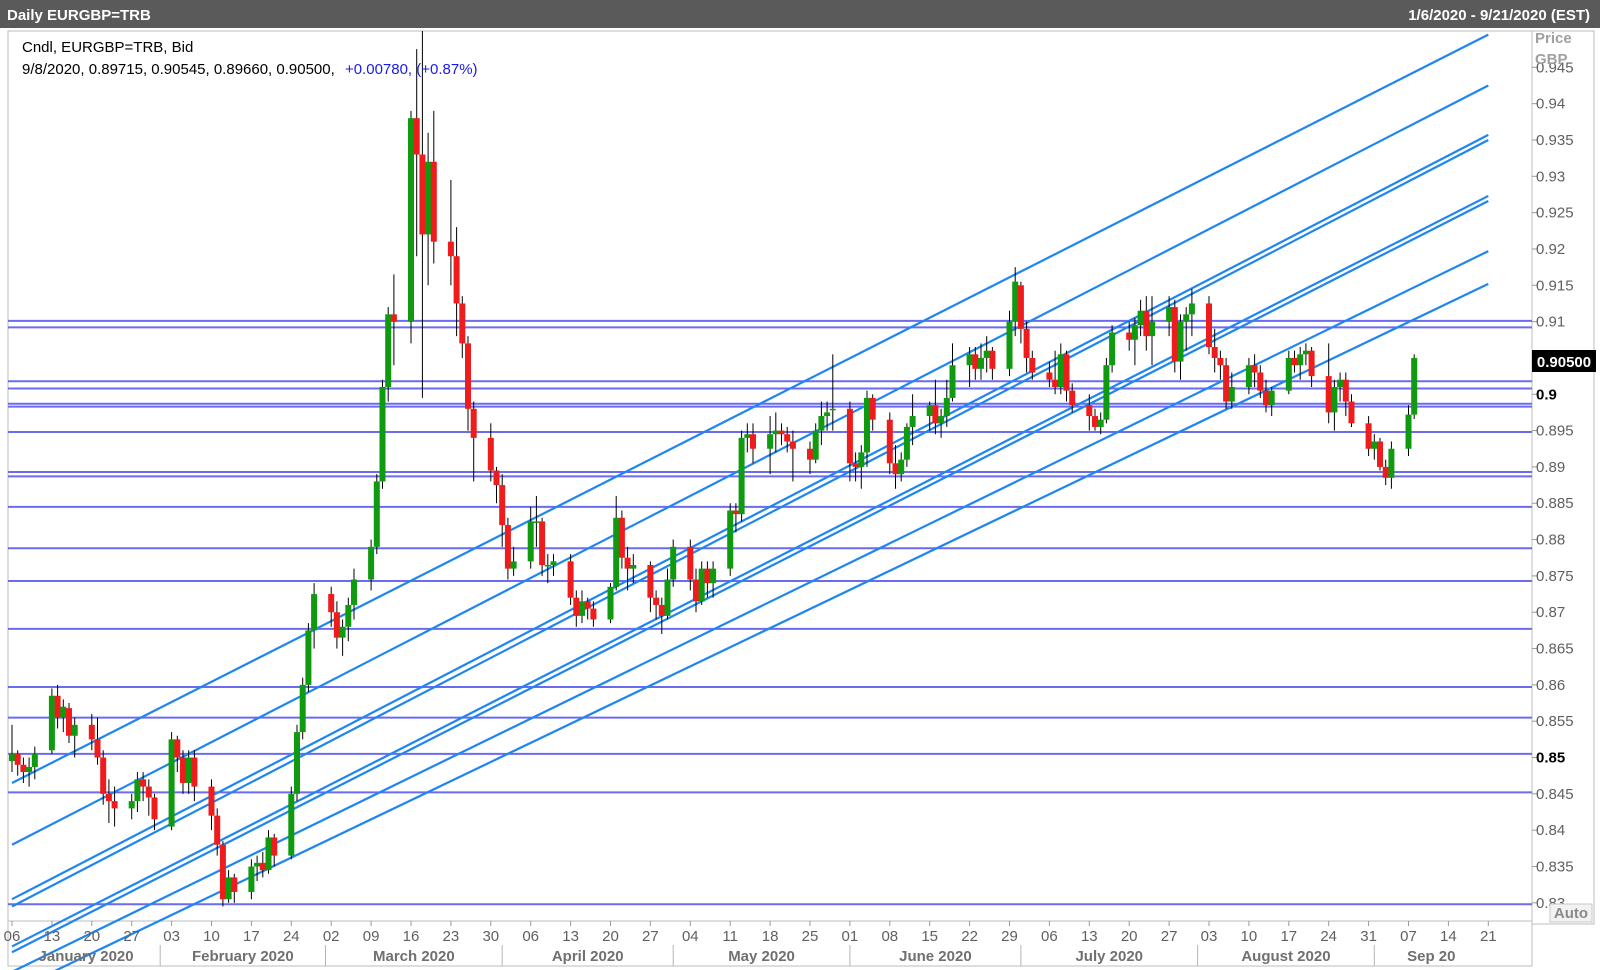  I want to click on x-tick-label: 02, so click(331, 936).